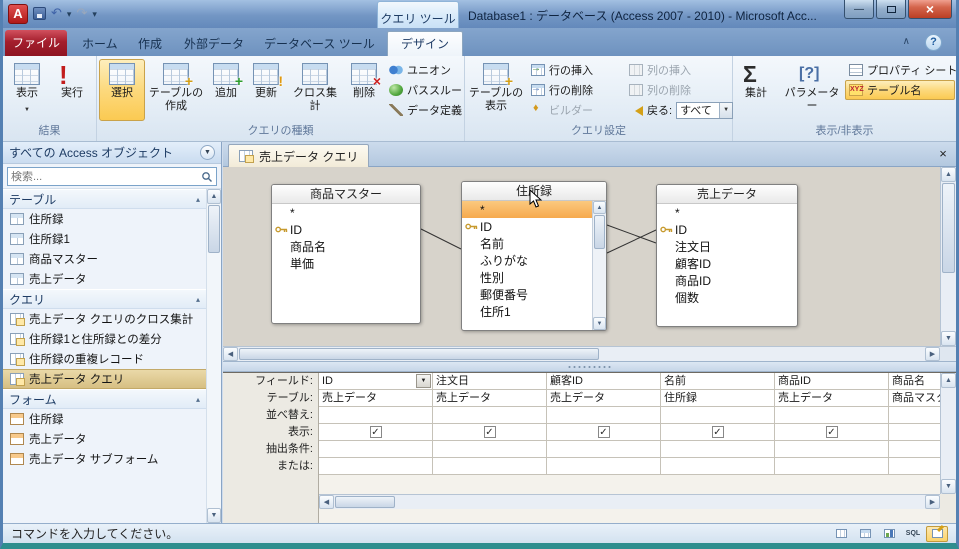 This screenshot has height=549, width=959. What do you see at coordinates (423, 381) in the screenshot?
I see `field-dropdown-icon` at bounding box center [423, 381].